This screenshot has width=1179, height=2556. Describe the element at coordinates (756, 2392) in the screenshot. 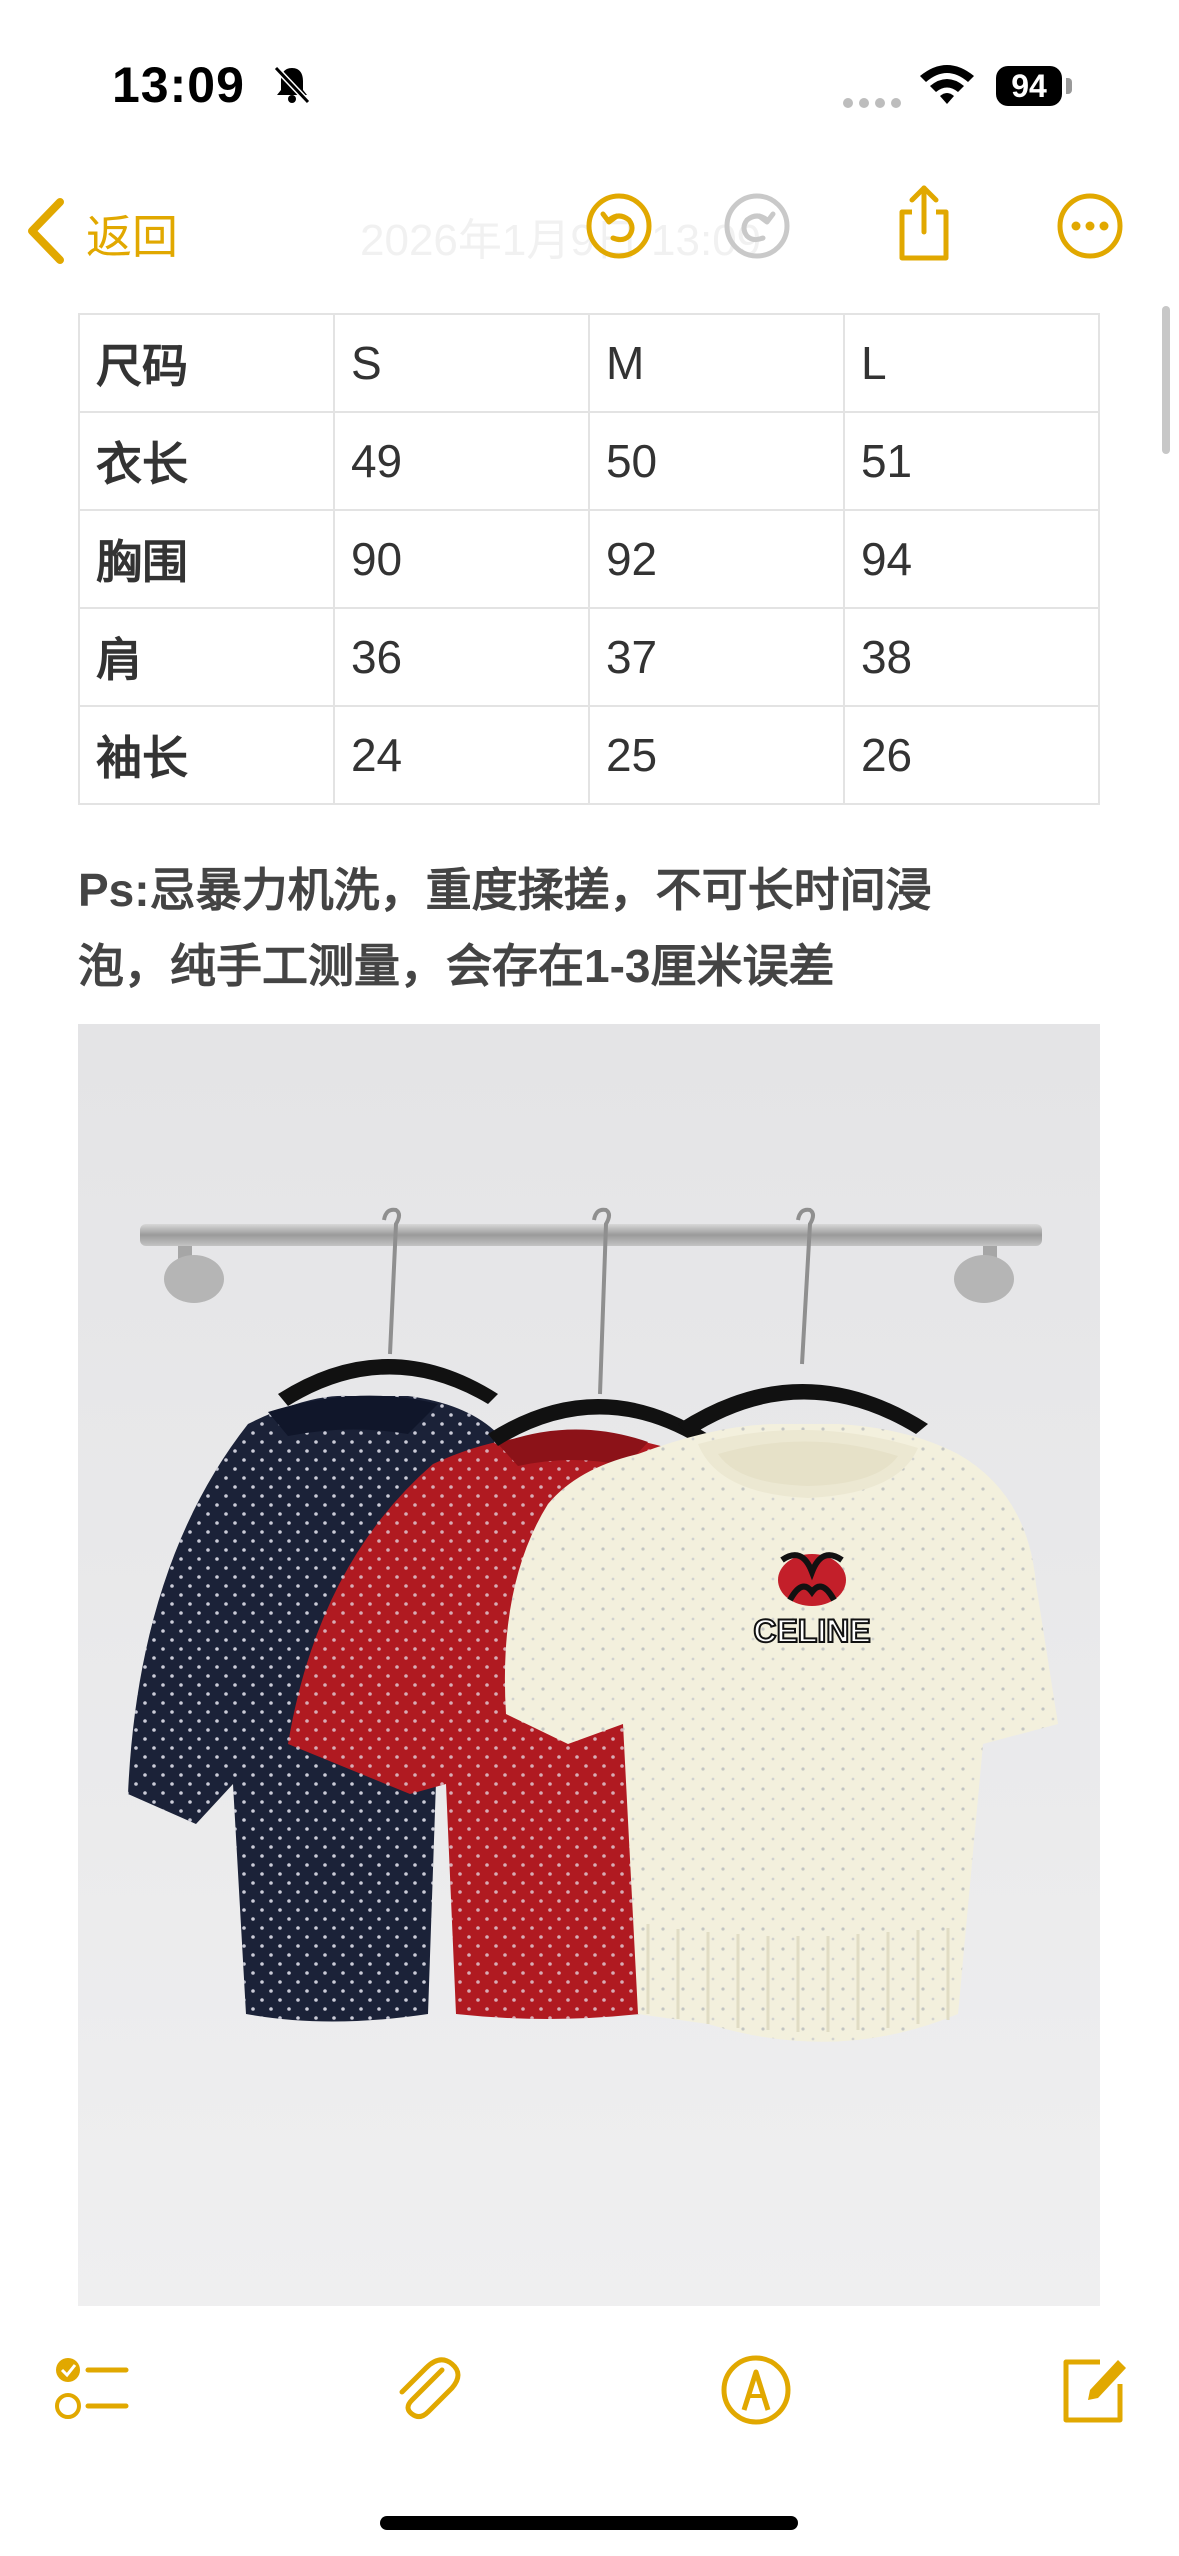

I see `markup-pen-icon` at that location.